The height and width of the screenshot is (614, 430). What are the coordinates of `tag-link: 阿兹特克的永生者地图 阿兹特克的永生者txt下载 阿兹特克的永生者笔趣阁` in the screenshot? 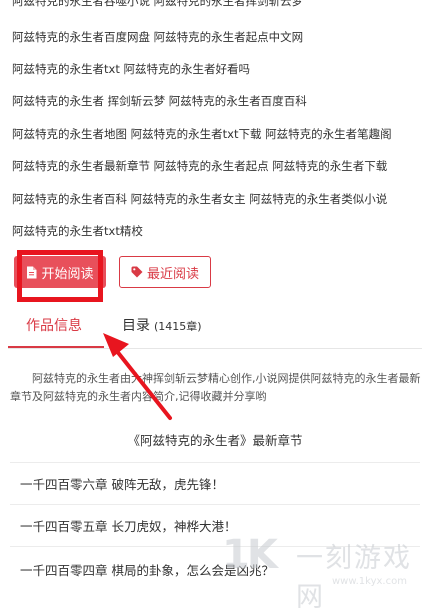 It's located at (219, 134).